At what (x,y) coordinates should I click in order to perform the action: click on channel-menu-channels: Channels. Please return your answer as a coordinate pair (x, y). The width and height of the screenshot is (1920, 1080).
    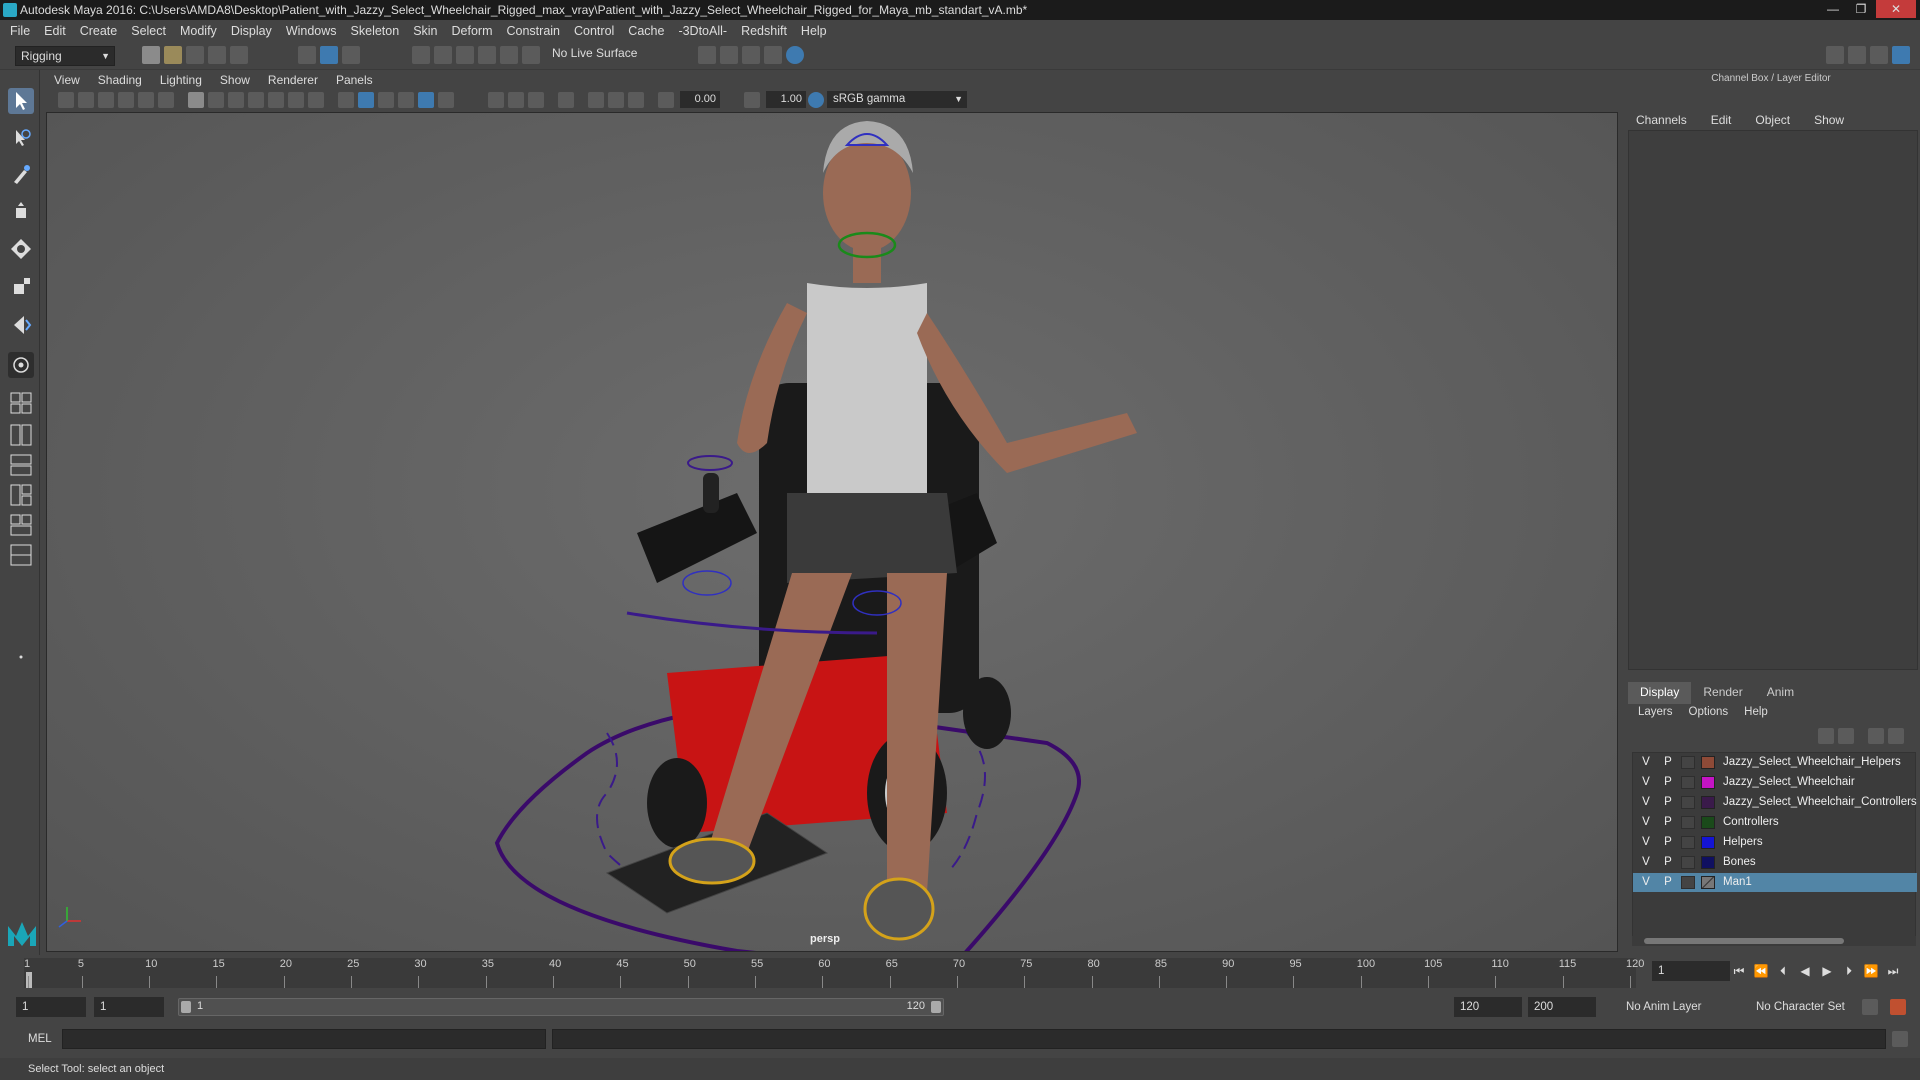
    Looking at the image, I should click on (1658, 120).